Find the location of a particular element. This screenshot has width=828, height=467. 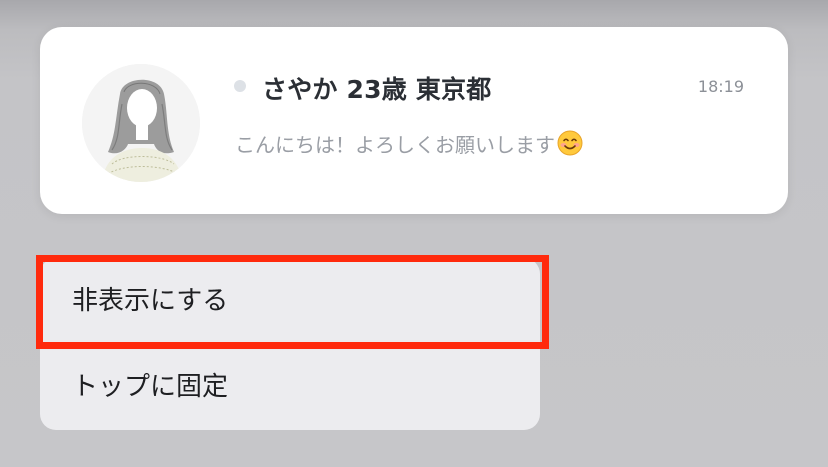

avatar is located at coordinates (141, 123).